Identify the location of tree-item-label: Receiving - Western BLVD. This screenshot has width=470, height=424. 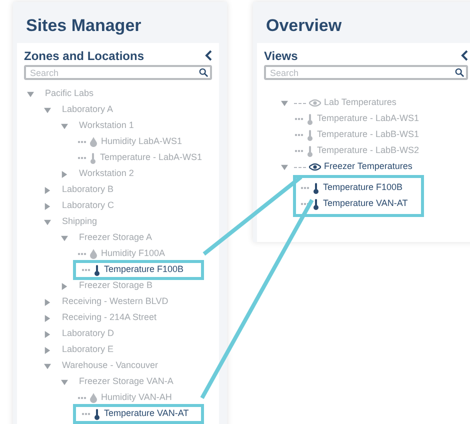
(115, 302).